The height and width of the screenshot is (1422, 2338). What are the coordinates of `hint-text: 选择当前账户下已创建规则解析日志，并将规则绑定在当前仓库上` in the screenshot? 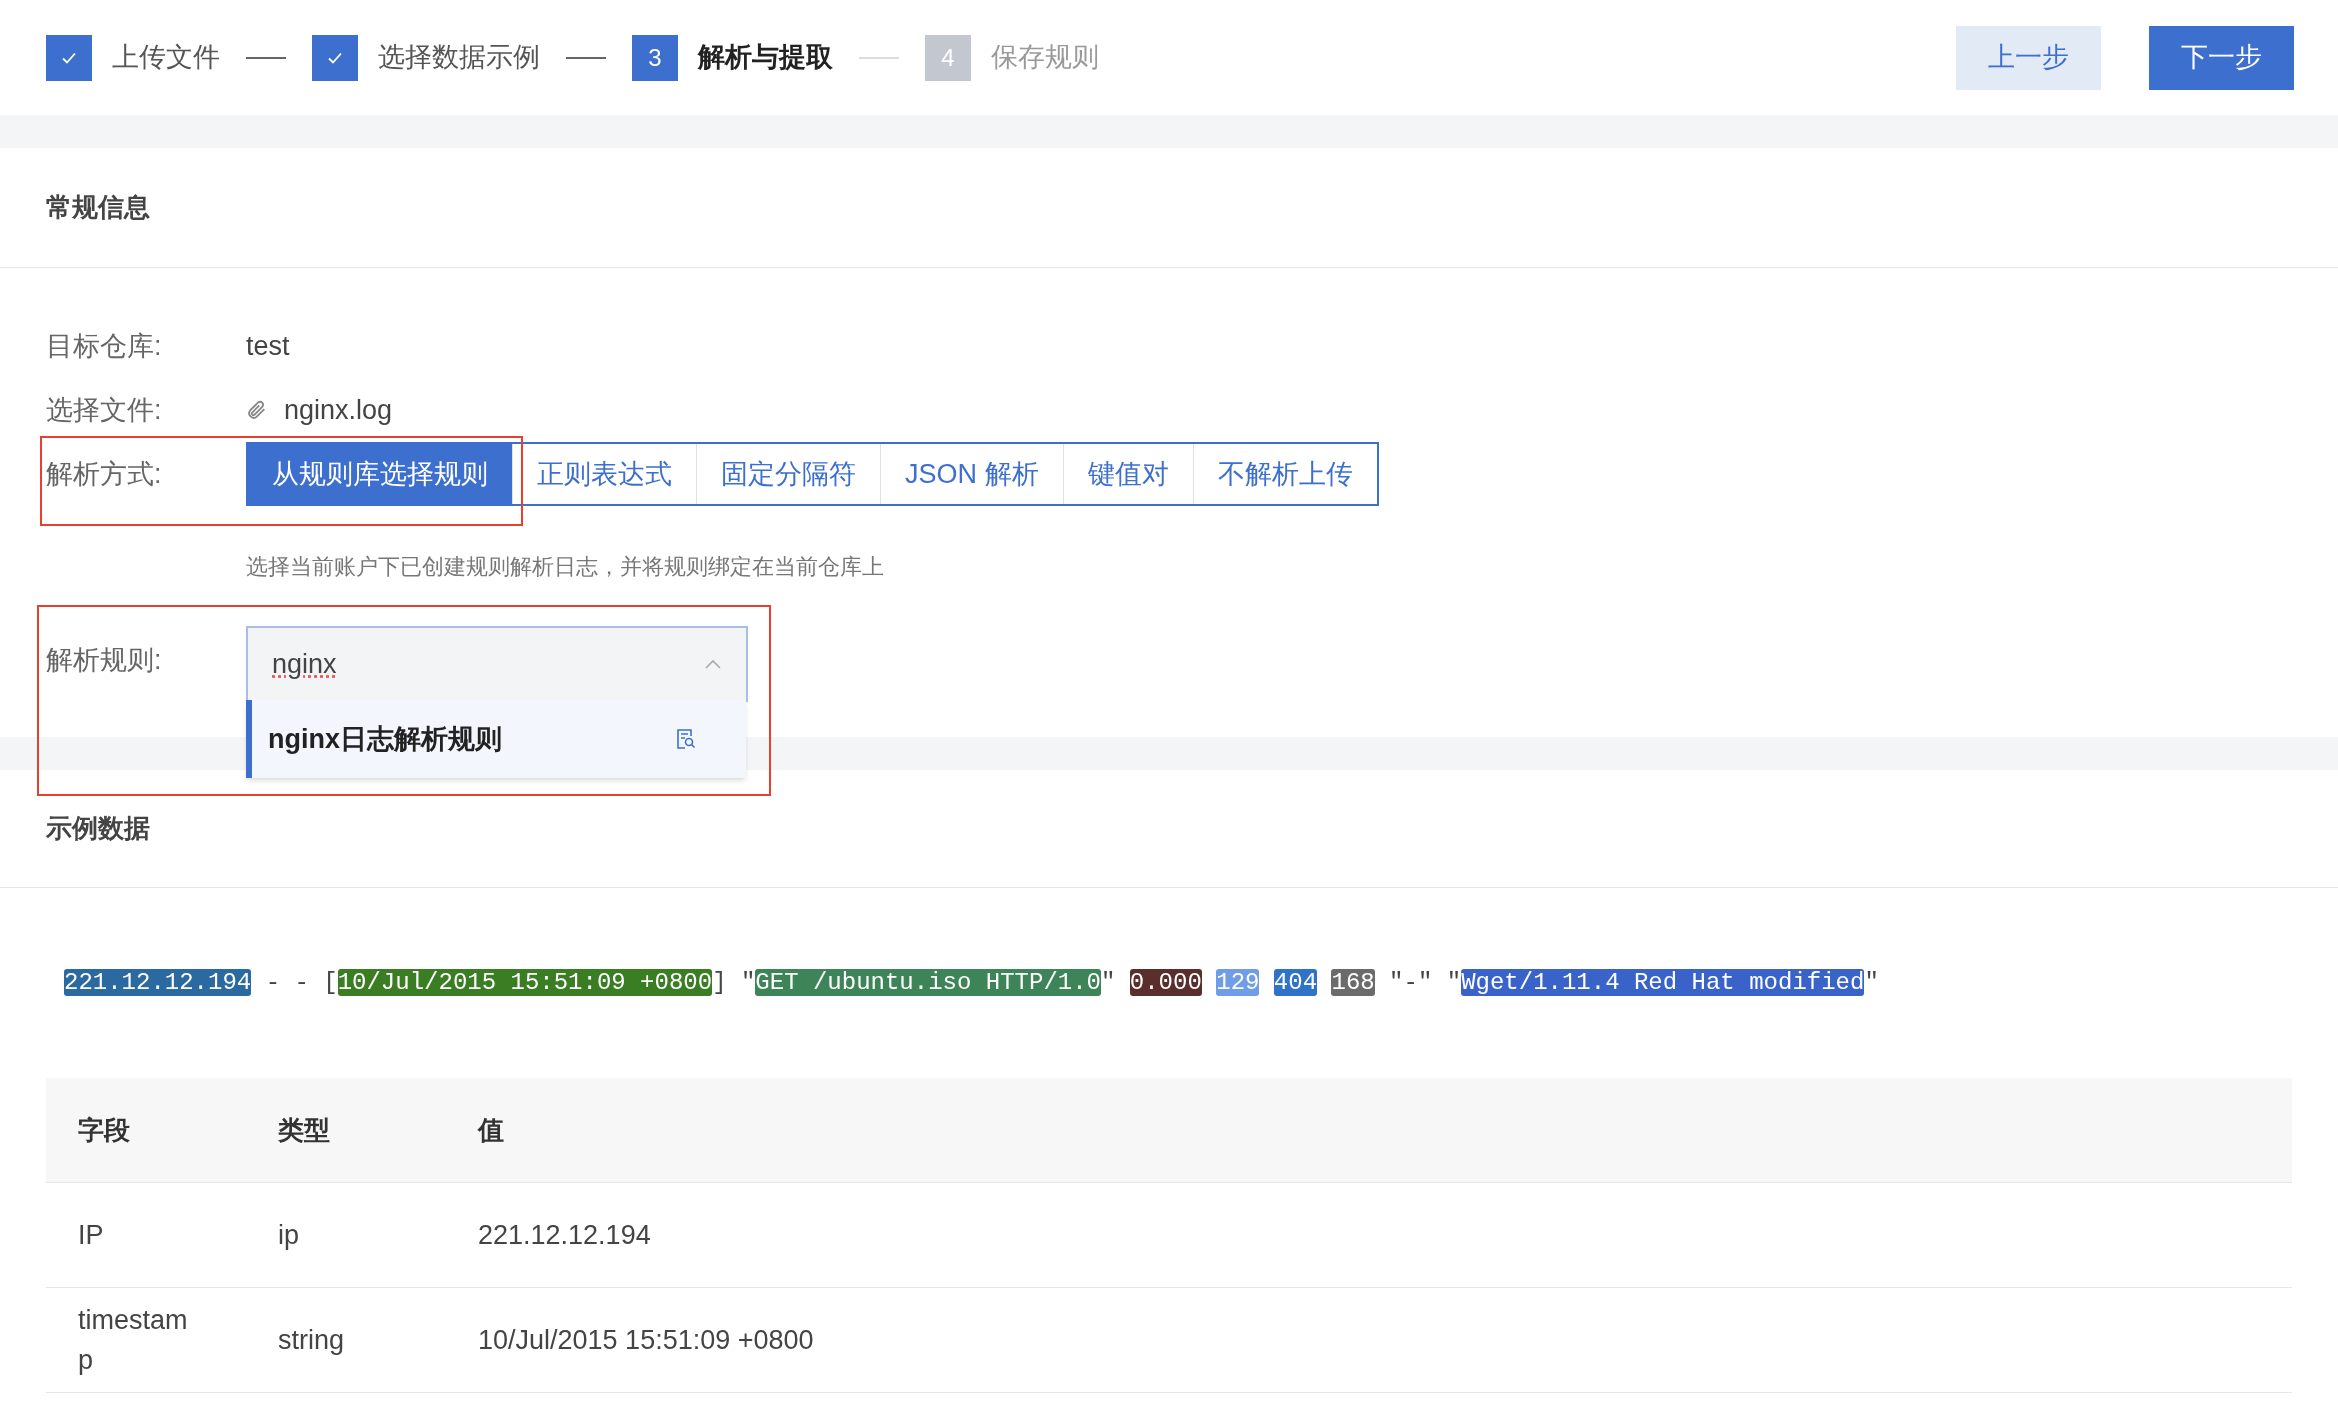 It's located at (565, 566).